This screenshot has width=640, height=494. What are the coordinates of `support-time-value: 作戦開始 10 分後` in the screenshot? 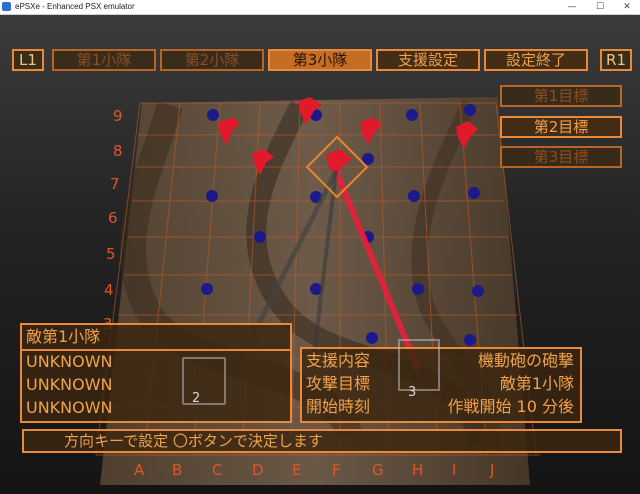 It's located at (510, 406).